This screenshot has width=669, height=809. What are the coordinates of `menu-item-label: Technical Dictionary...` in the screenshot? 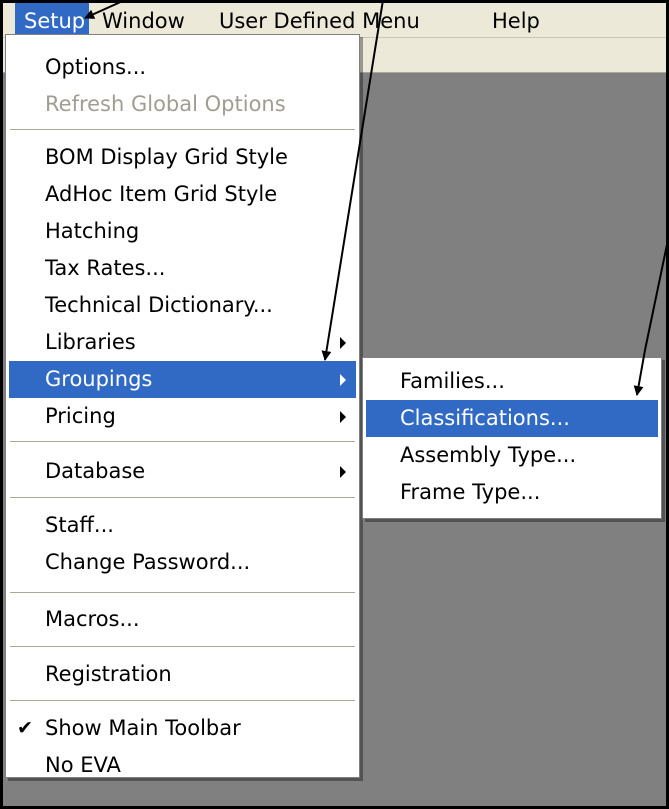 It's located at (159, 305).